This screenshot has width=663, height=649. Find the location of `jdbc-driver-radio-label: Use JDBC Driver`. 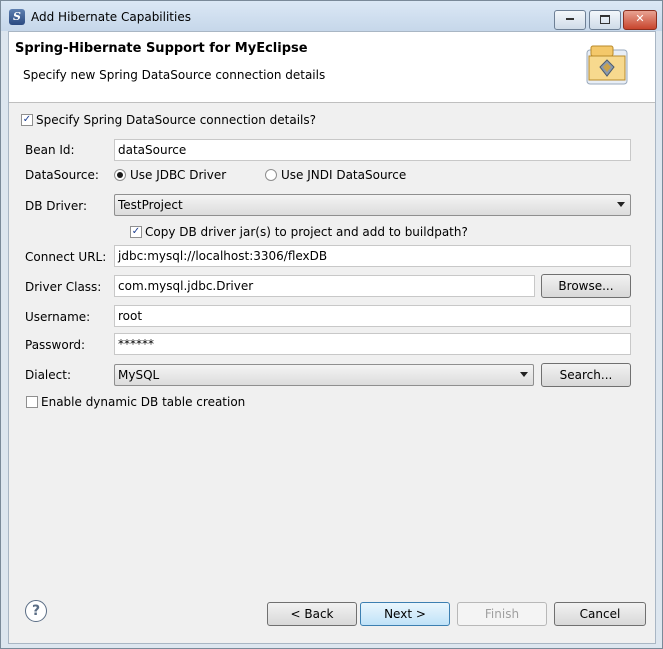

jdbc-driver-radio-label: Use JDBC Driver is located at coordinates (178, 175).